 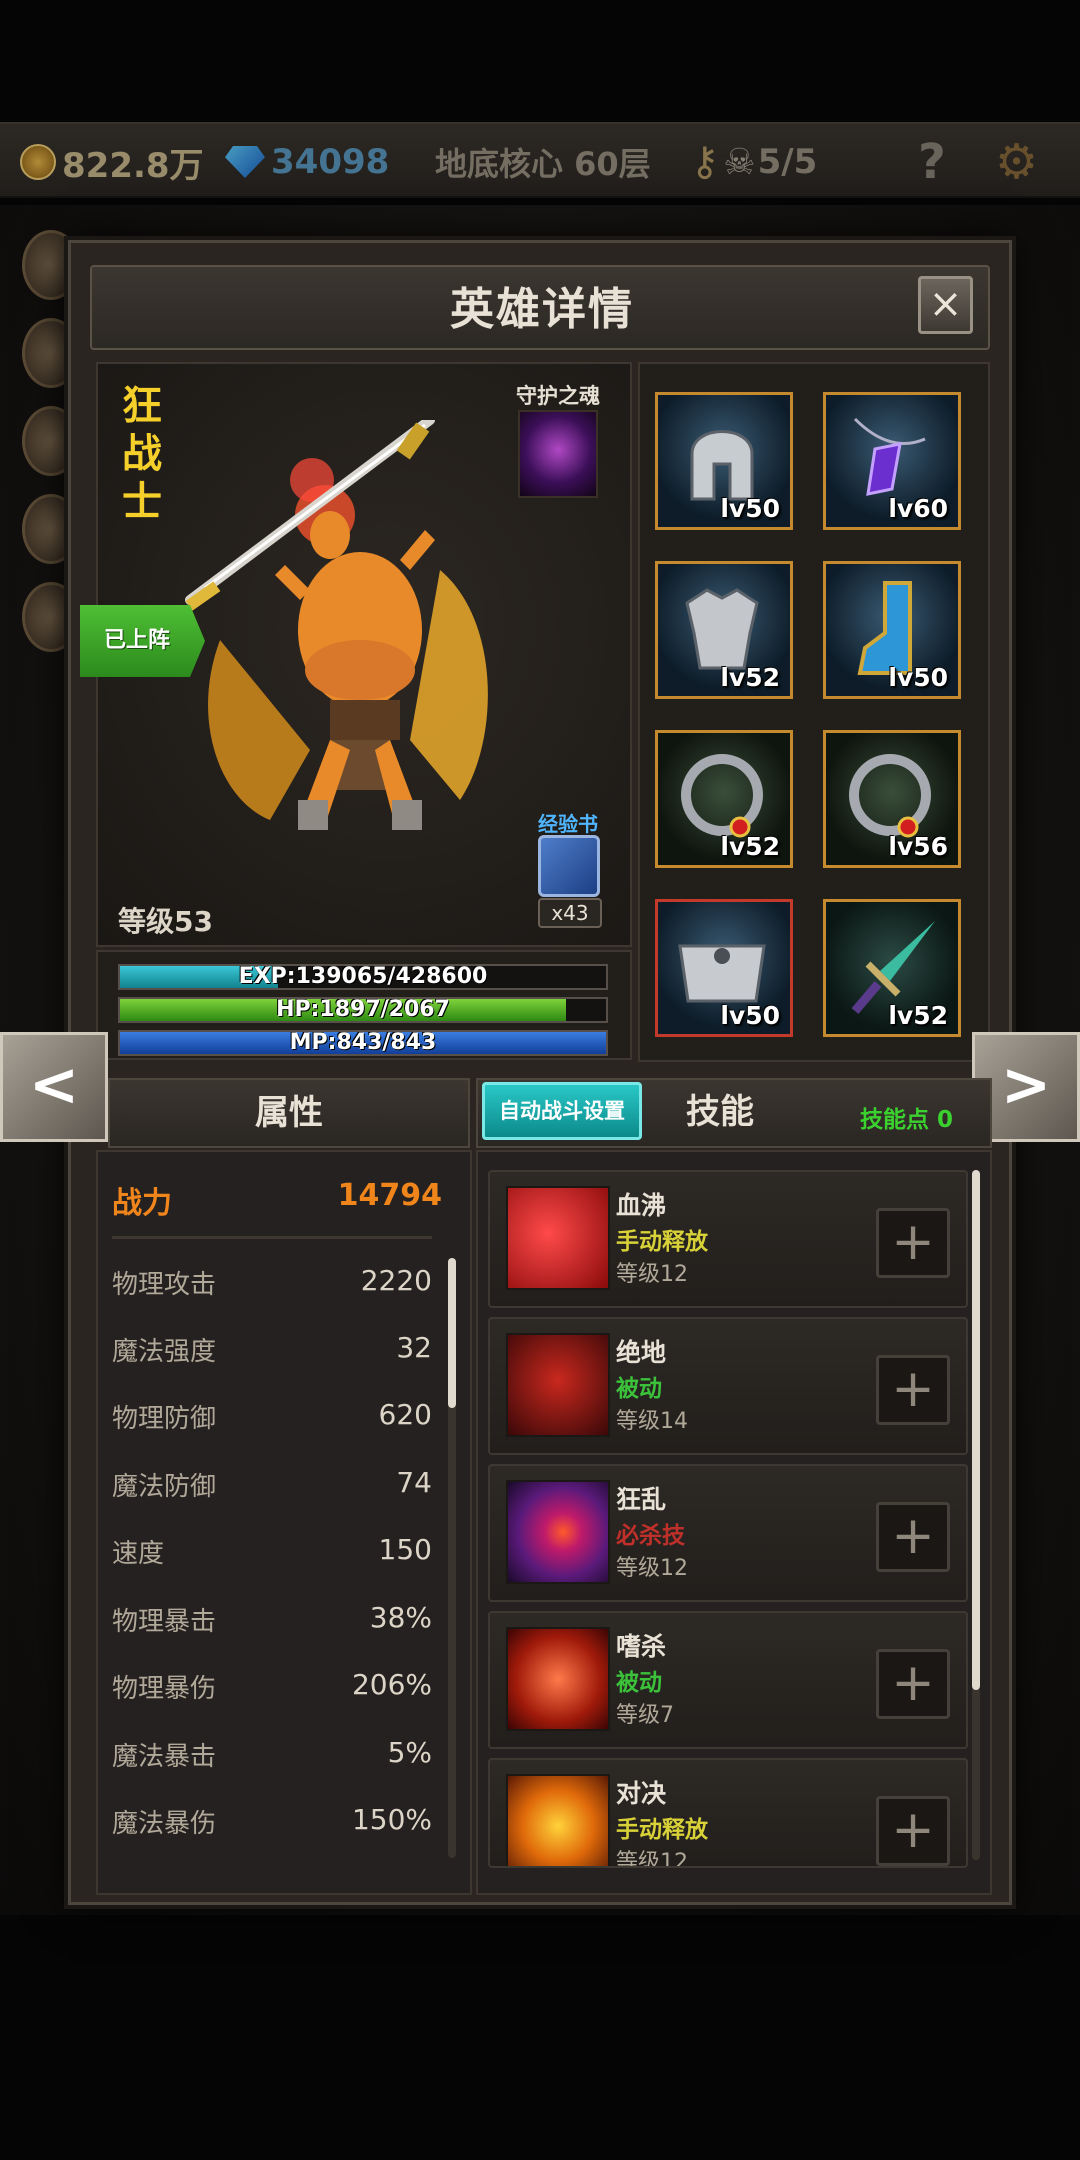 I want to click on attribute-label: 速度, so click(x=138, y=1554).